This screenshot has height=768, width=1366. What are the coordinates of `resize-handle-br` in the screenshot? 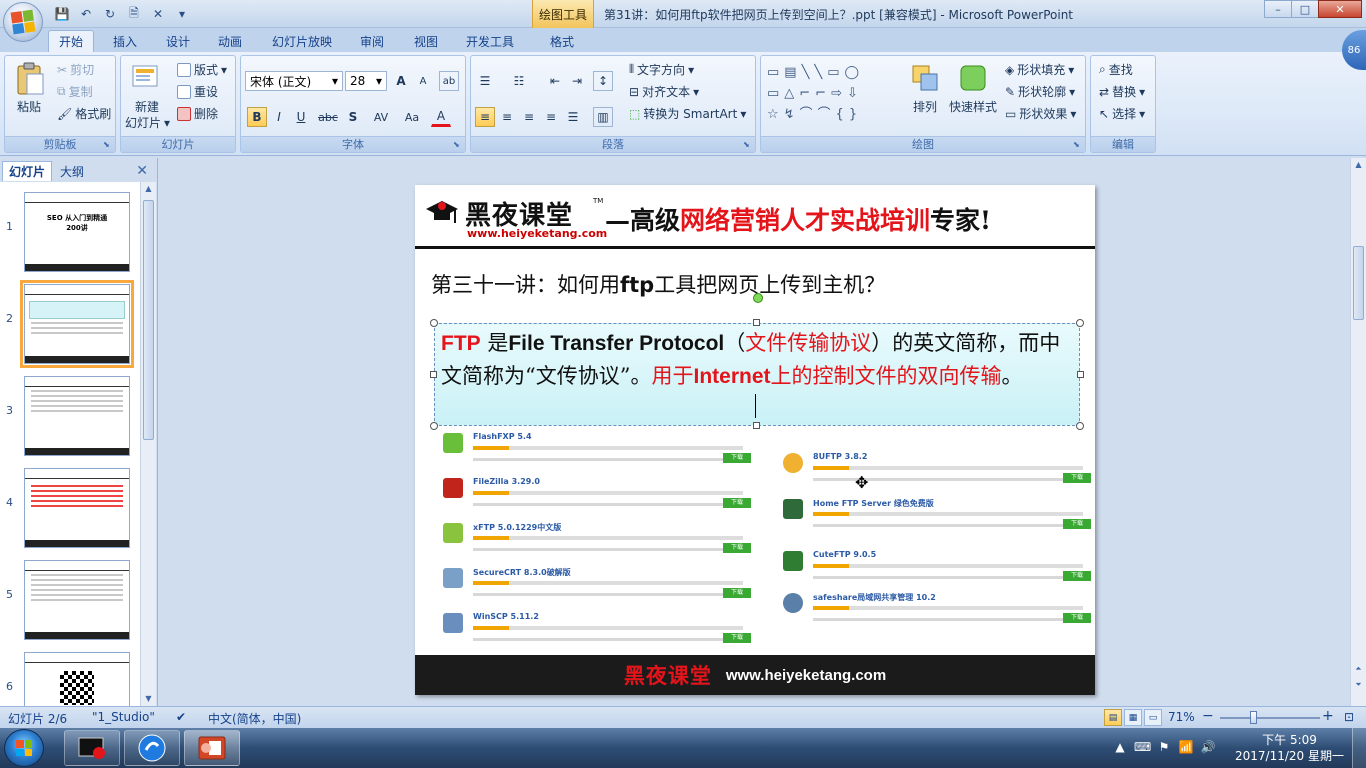 It's located at (1080, 426).